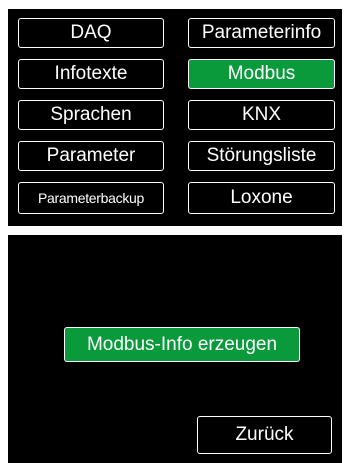  I want to click on menu-button-stoerungsliste: Störungsliste, so click(261, 156).